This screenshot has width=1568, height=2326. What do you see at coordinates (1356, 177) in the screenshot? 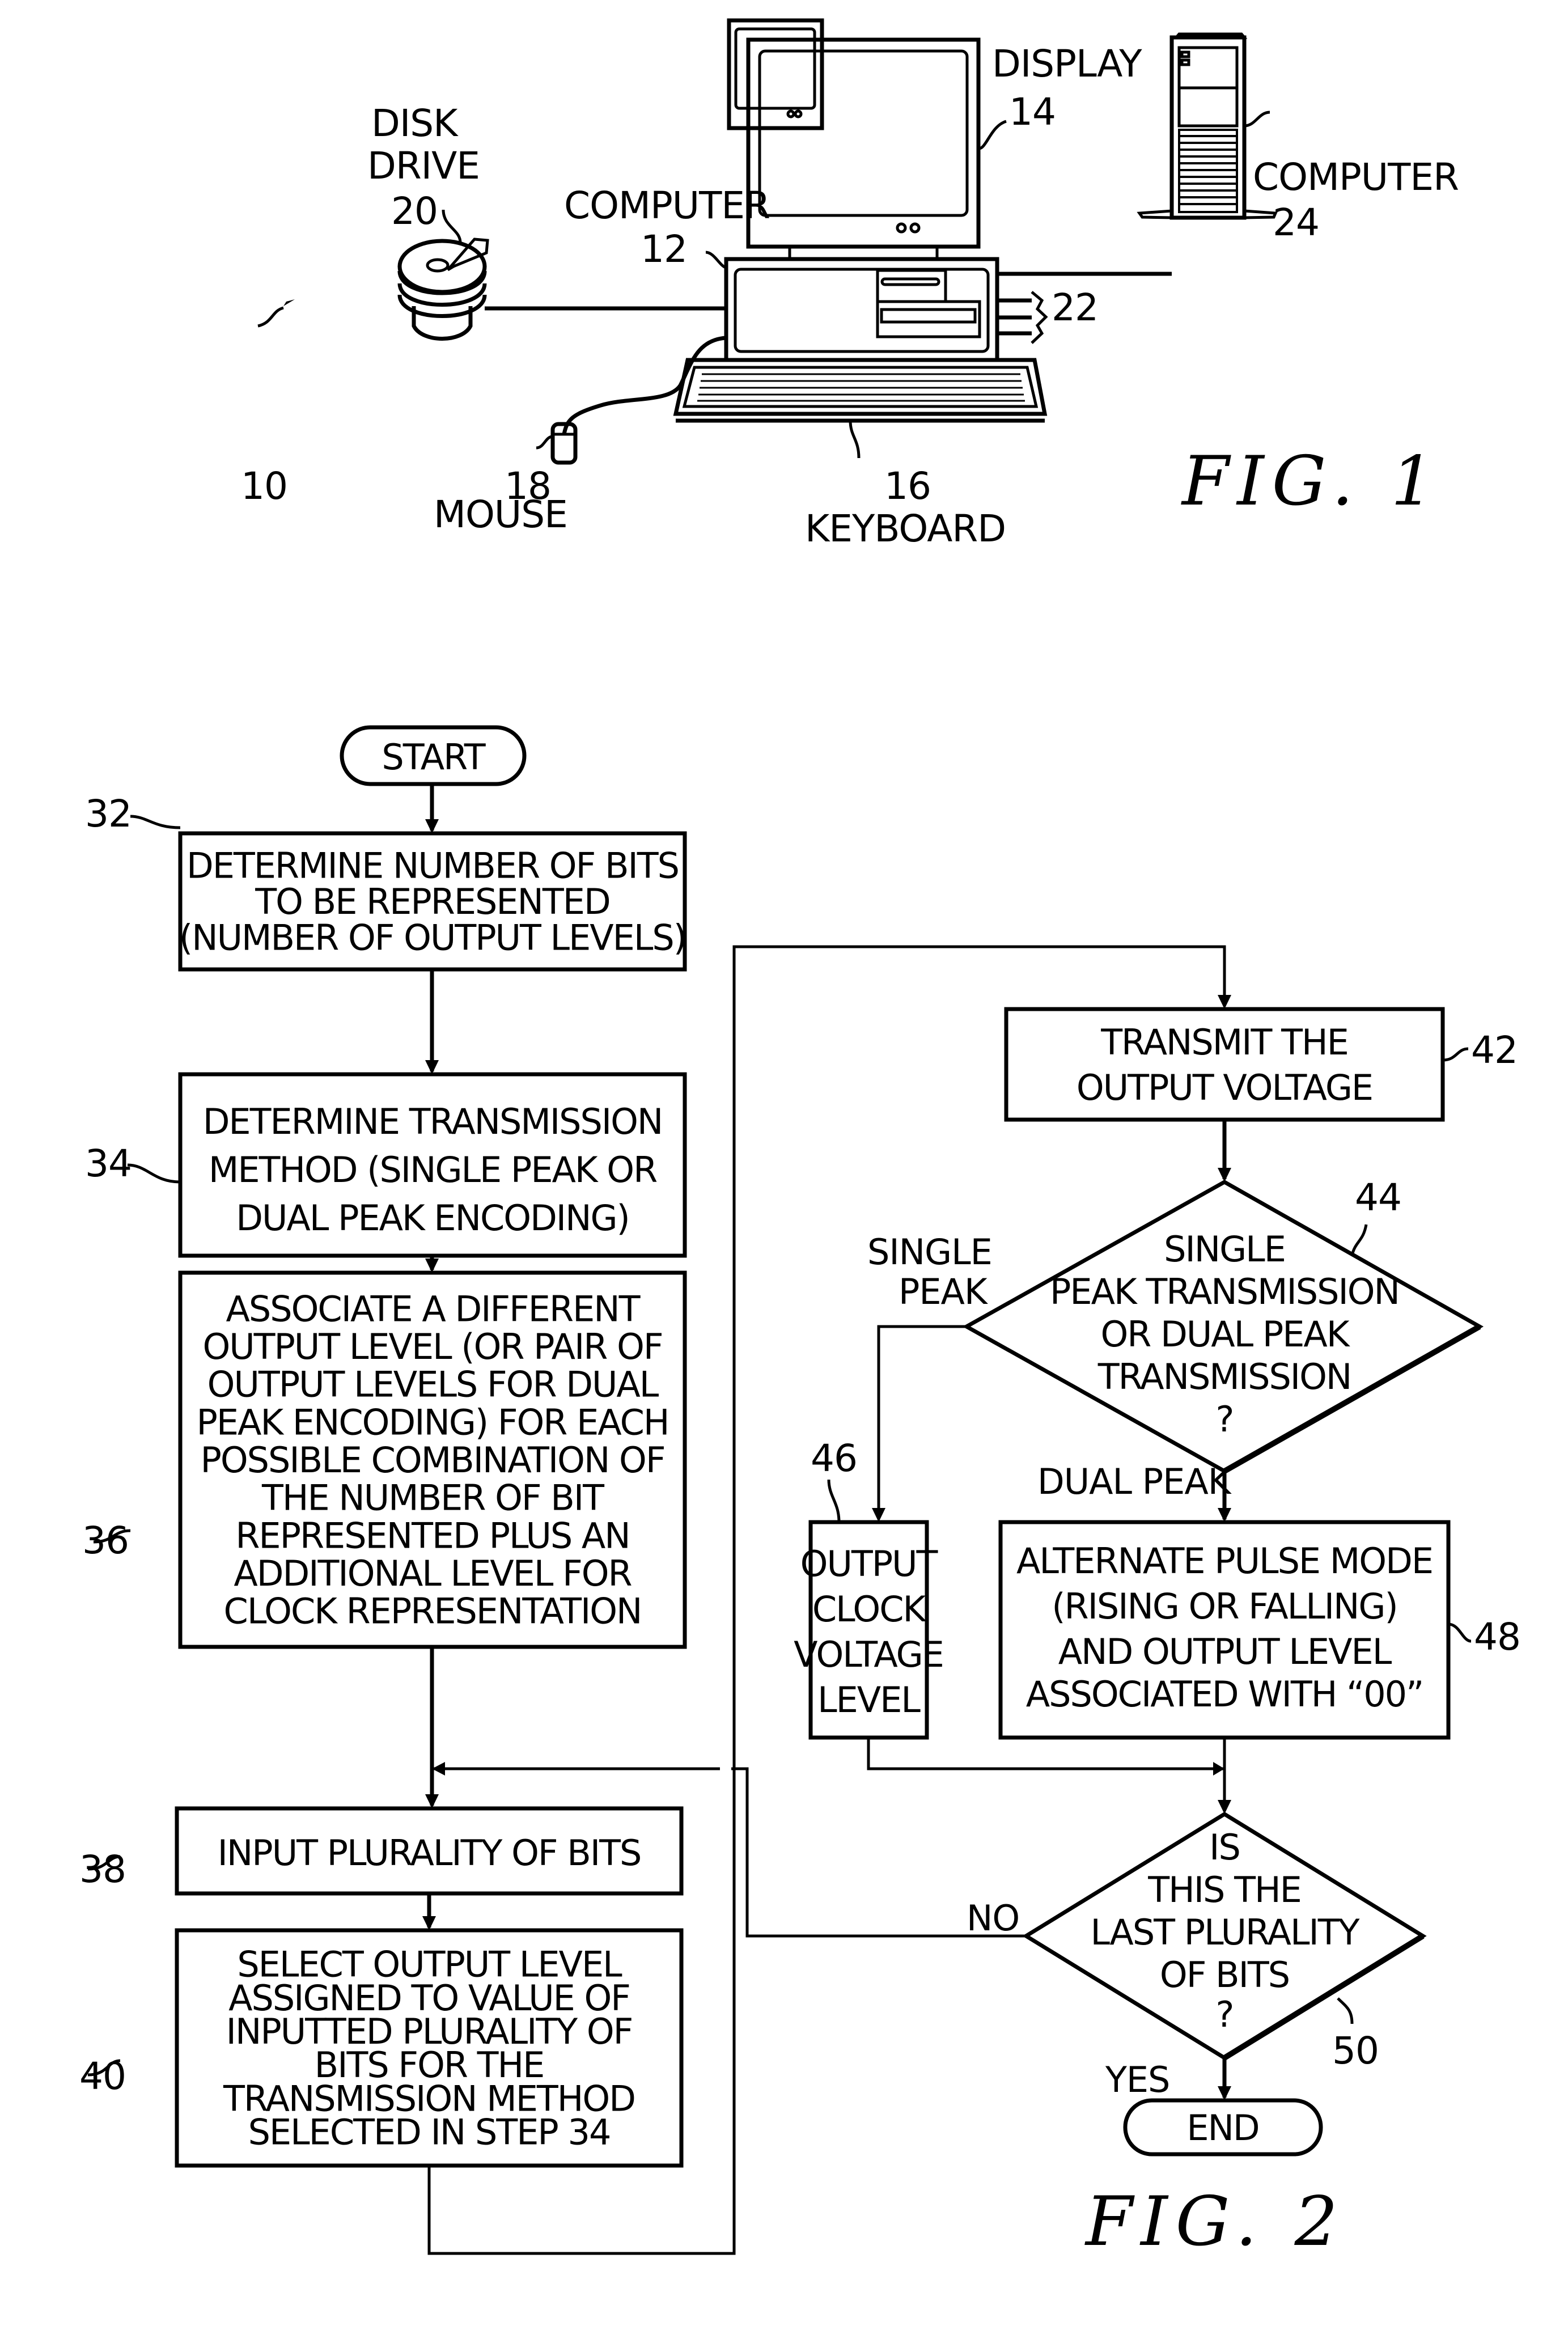
I see `label-computer-24: COMPUTER` at bounding box center [1356, 177].